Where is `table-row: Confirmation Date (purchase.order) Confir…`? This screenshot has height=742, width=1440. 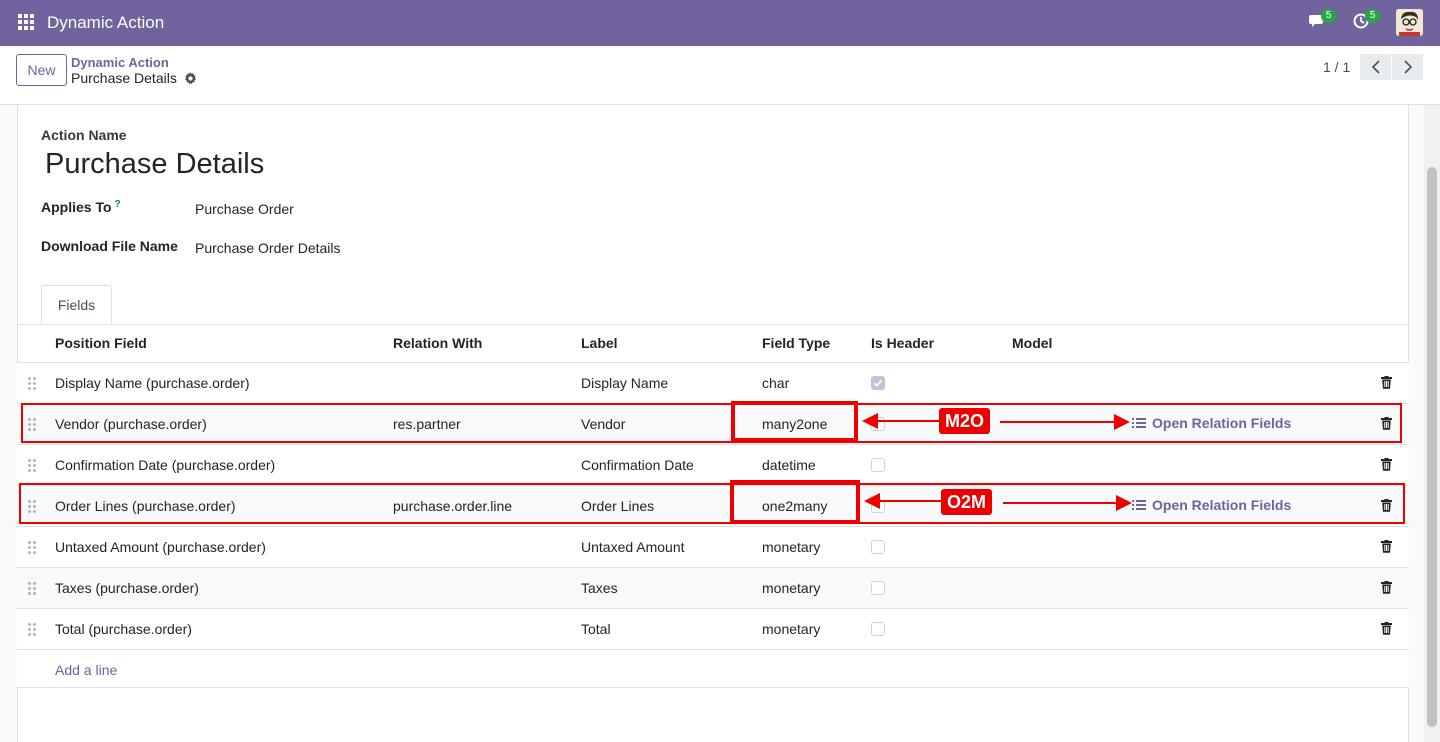 table-row: Confirmation Date (purchase.order) Confir… is located at coordinates (713, 465).